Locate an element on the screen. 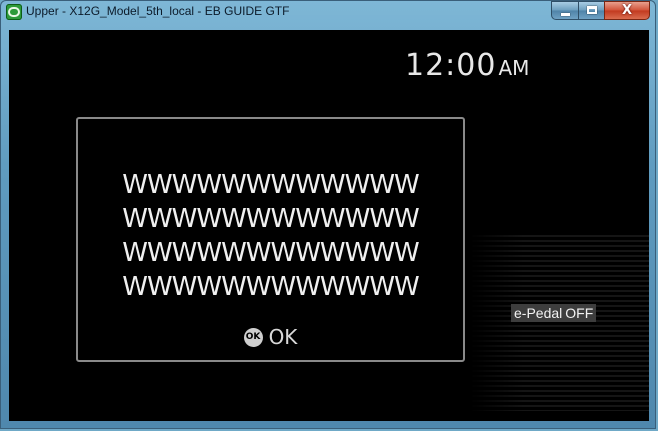 This screenshot has width=658, height=431. epedal-state: OFF is located at coordinates (579, 313).